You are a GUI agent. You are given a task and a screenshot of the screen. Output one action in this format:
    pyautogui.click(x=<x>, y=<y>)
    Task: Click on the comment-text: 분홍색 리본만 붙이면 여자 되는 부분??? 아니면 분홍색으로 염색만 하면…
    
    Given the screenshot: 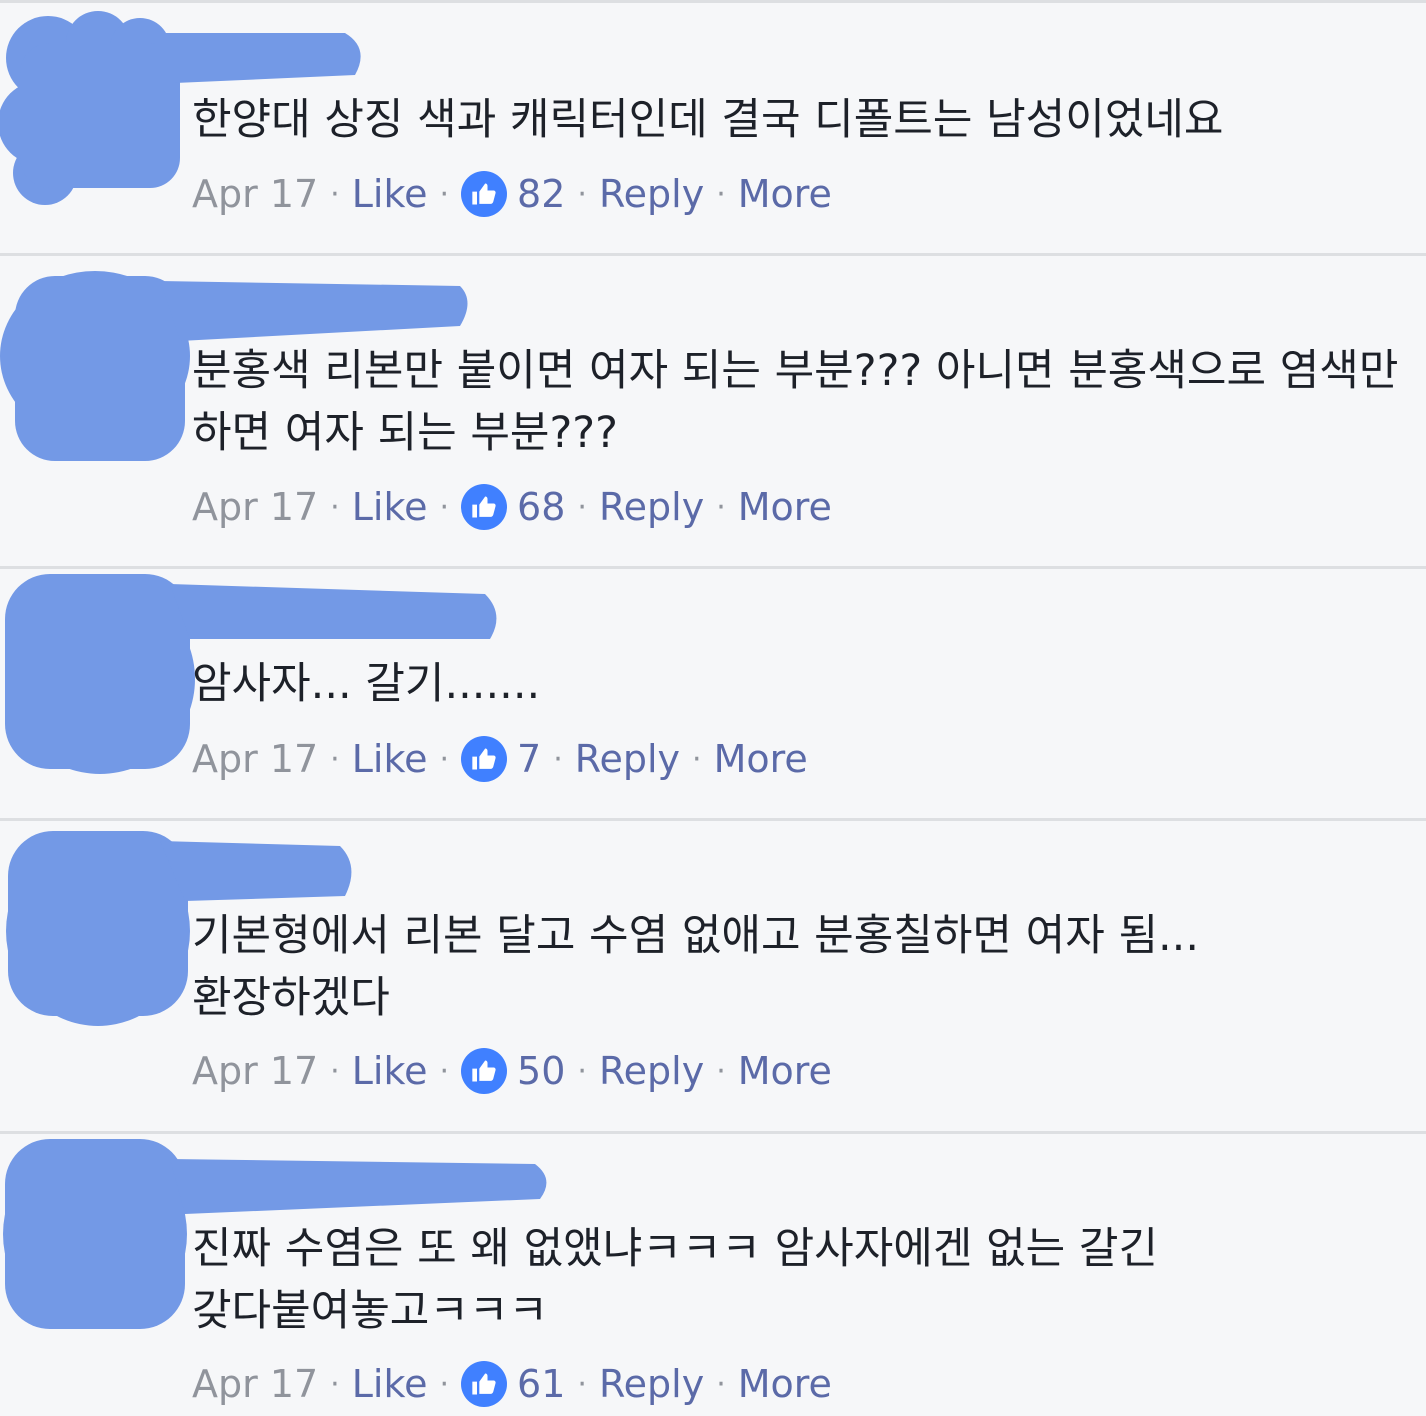 What is the action you would take?
    pyautogui.click(x=795, y=402)
    